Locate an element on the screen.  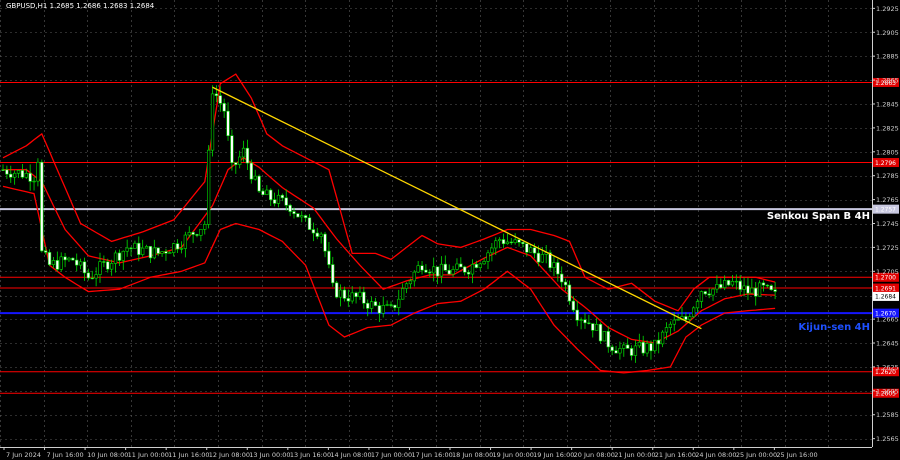
x-tick-label: 19 Jun 00:00 is located at coordinates (513, 455).